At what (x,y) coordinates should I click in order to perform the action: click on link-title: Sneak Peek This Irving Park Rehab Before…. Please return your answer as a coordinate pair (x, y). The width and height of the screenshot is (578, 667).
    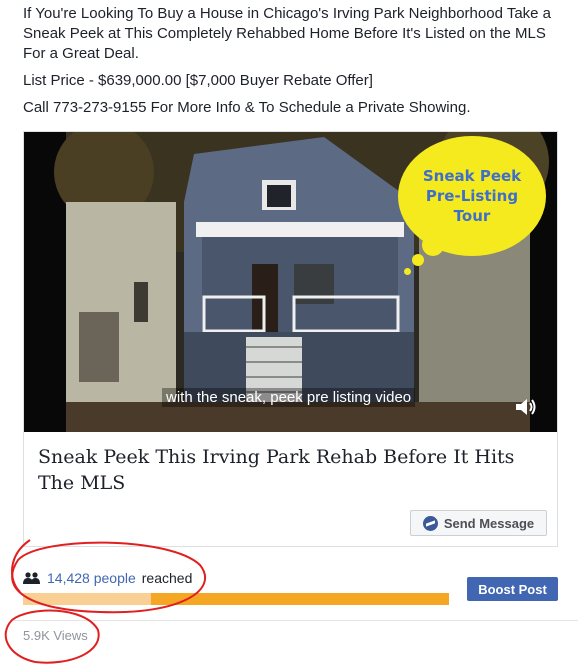
    Looking at the image, I should click on (290, 470).